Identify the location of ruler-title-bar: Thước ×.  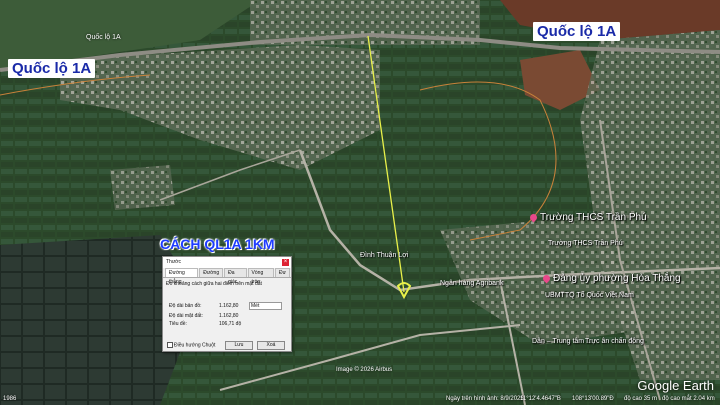
(227, 262).